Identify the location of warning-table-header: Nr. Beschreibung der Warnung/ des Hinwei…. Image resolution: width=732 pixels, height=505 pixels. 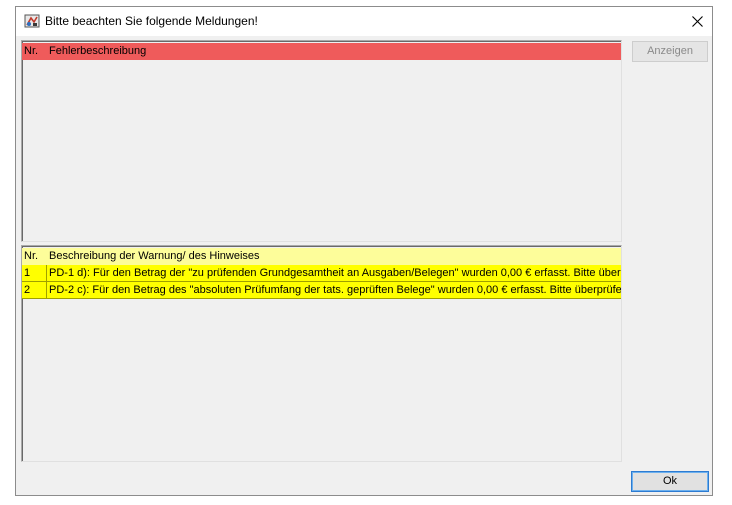
(321, 256).